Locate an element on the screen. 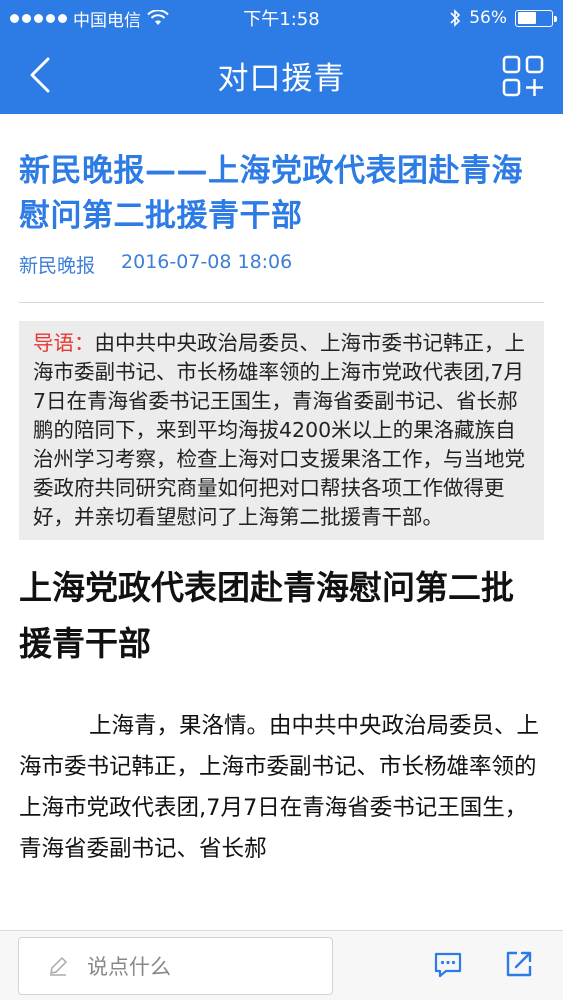 The width and height of the screenshot is (563, 1000). comment-input: 说点什么 is located at coordinates (175, 965).